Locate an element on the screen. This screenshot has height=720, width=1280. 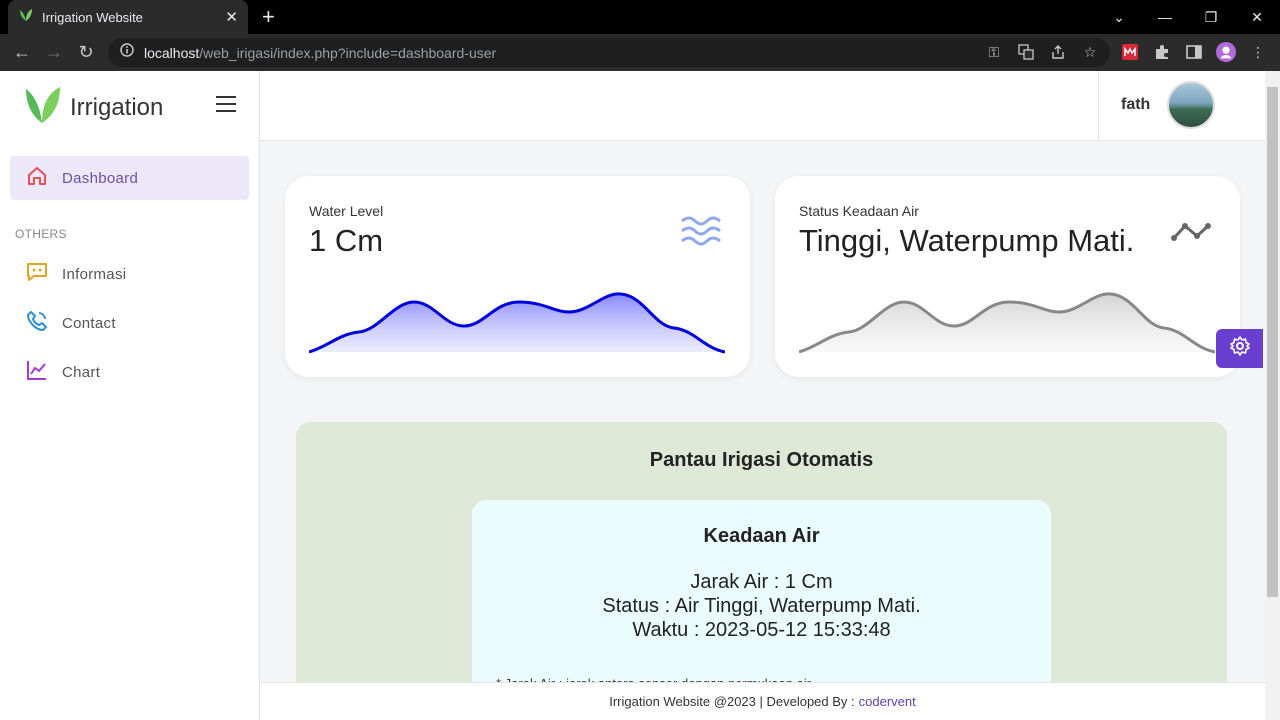
back-icon: ← is located at coordinates (22, 52).